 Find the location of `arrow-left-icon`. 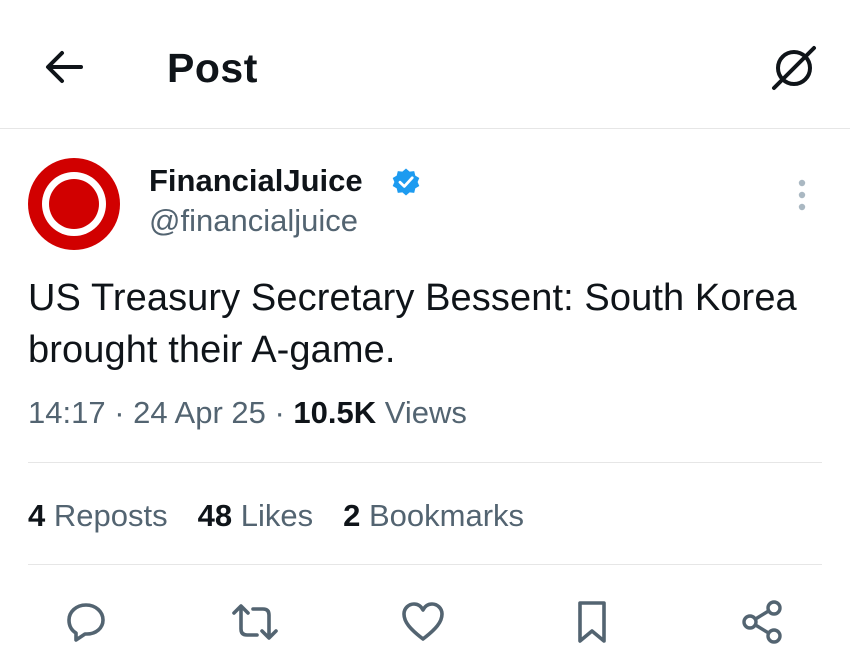

arrow-left-icon is located at coordinates (64, 67).